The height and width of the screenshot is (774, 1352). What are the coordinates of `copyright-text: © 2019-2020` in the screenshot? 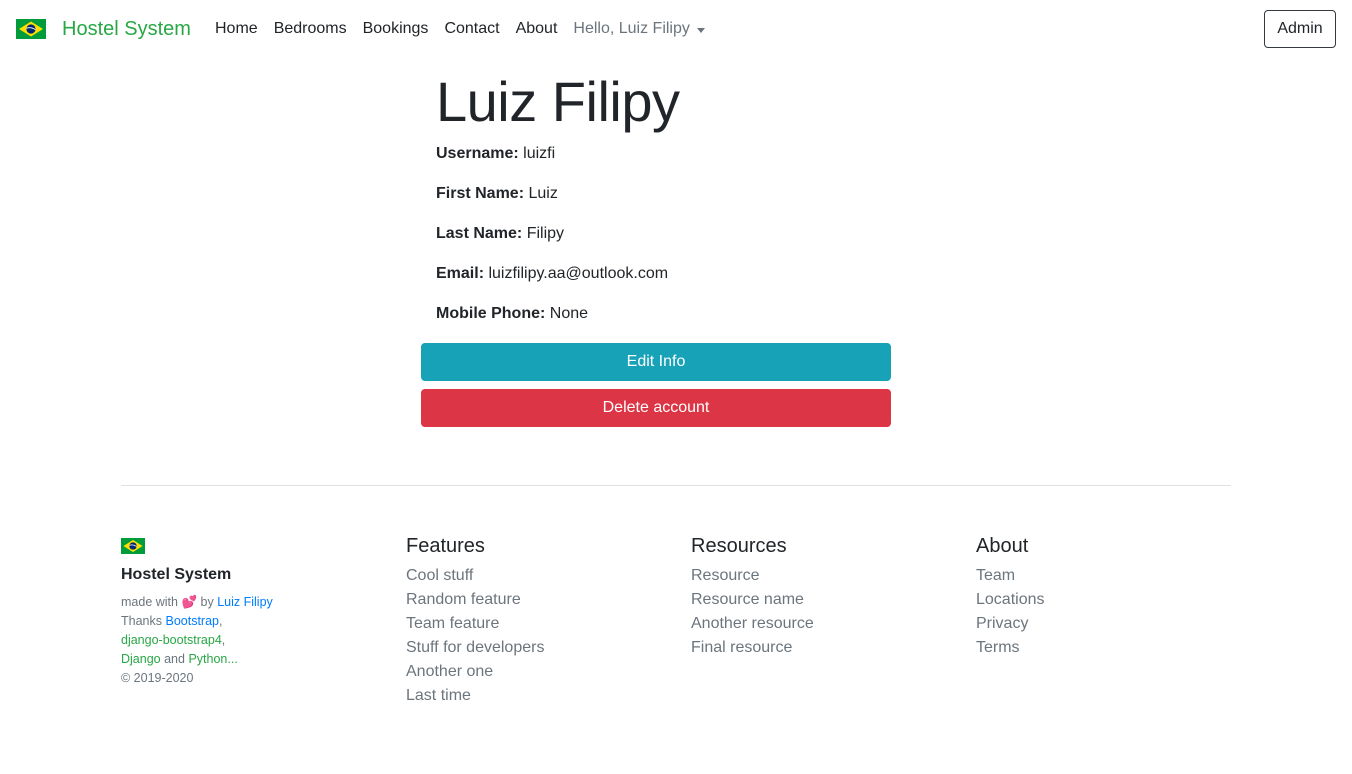 It's located at (157, 678).